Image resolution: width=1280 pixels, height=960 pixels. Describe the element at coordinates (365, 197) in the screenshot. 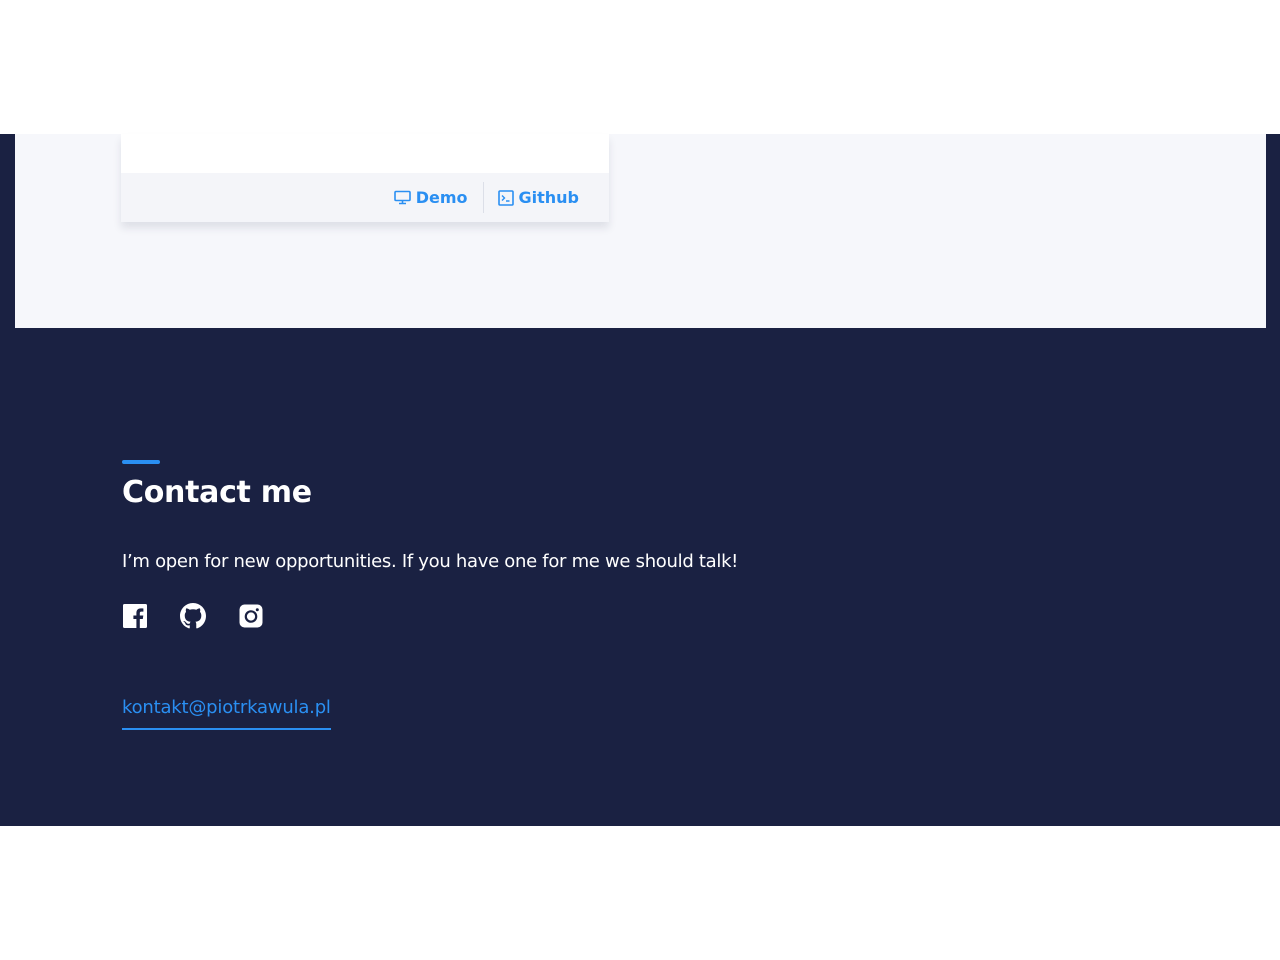

I see `project-card-footer: Demo Github` at that location.